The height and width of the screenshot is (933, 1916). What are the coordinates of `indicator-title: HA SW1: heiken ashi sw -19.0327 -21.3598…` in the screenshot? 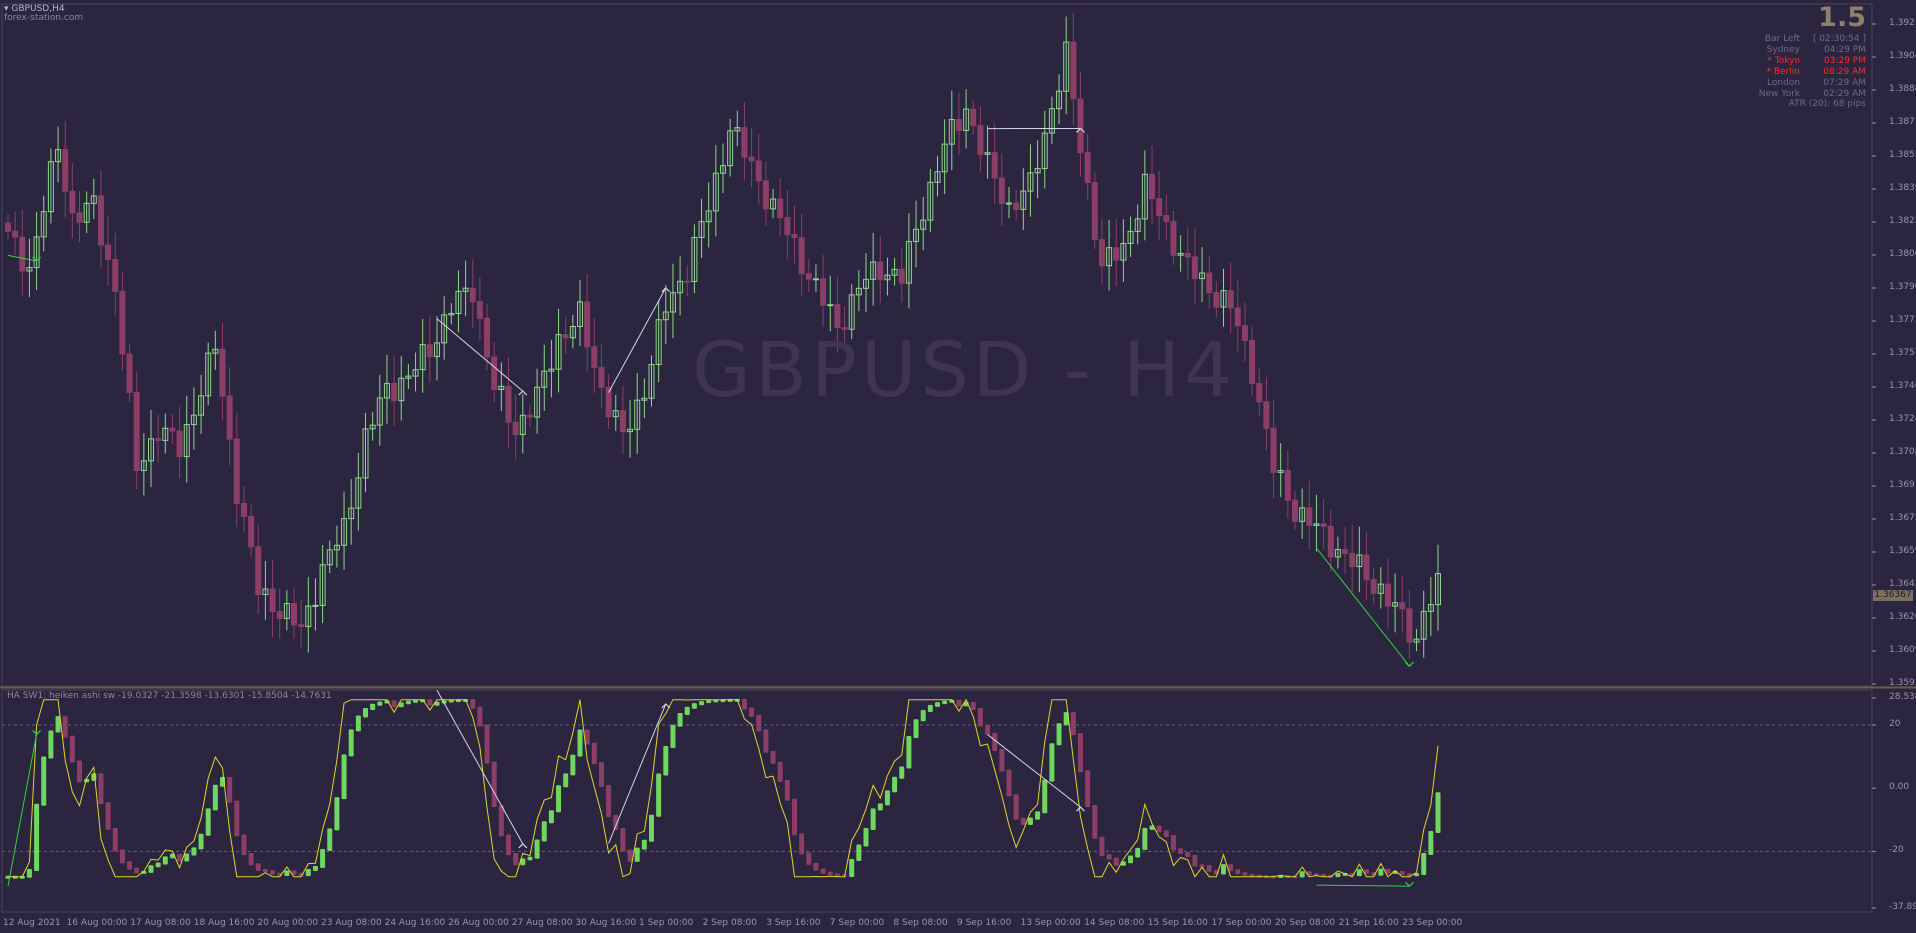 It's located at (169, 696).